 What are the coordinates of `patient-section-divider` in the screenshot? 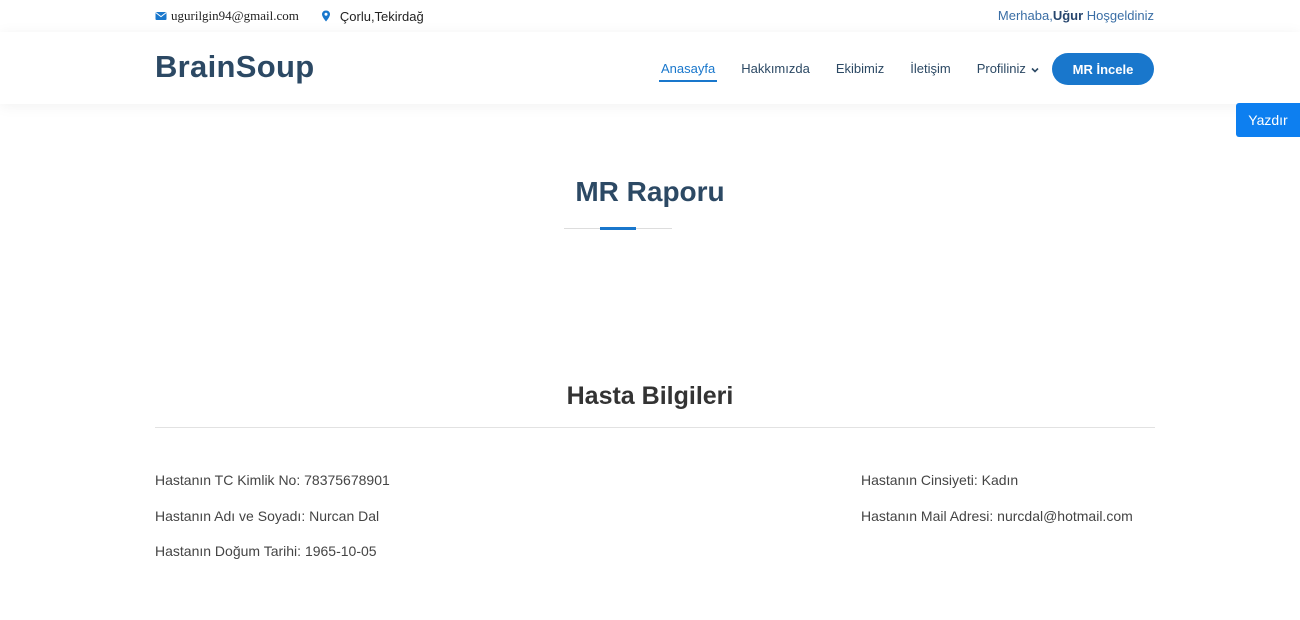 It's located at (655, 427).